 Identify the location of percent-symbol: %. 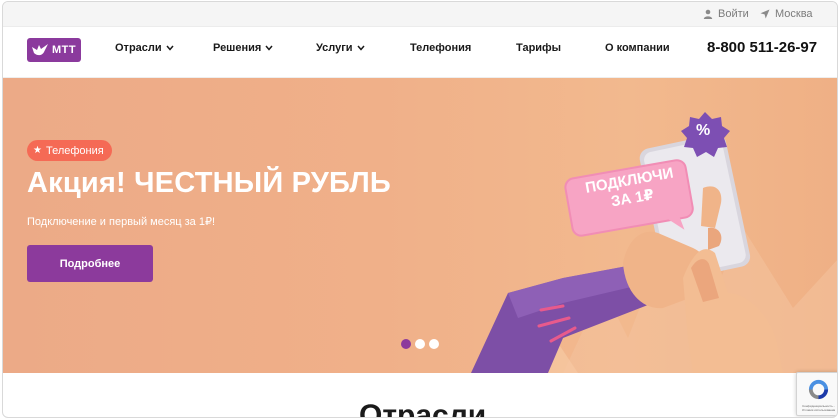
(703, 130).